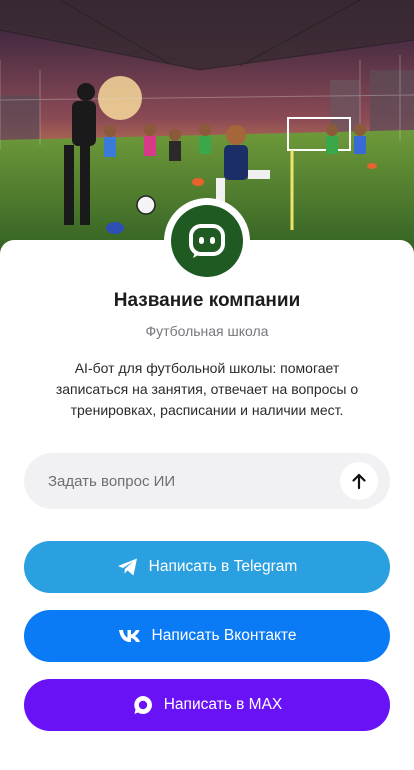 Image resolution: width=414 pixels, height=770 pixels. I want to click on company-logo, so click(207, 241).